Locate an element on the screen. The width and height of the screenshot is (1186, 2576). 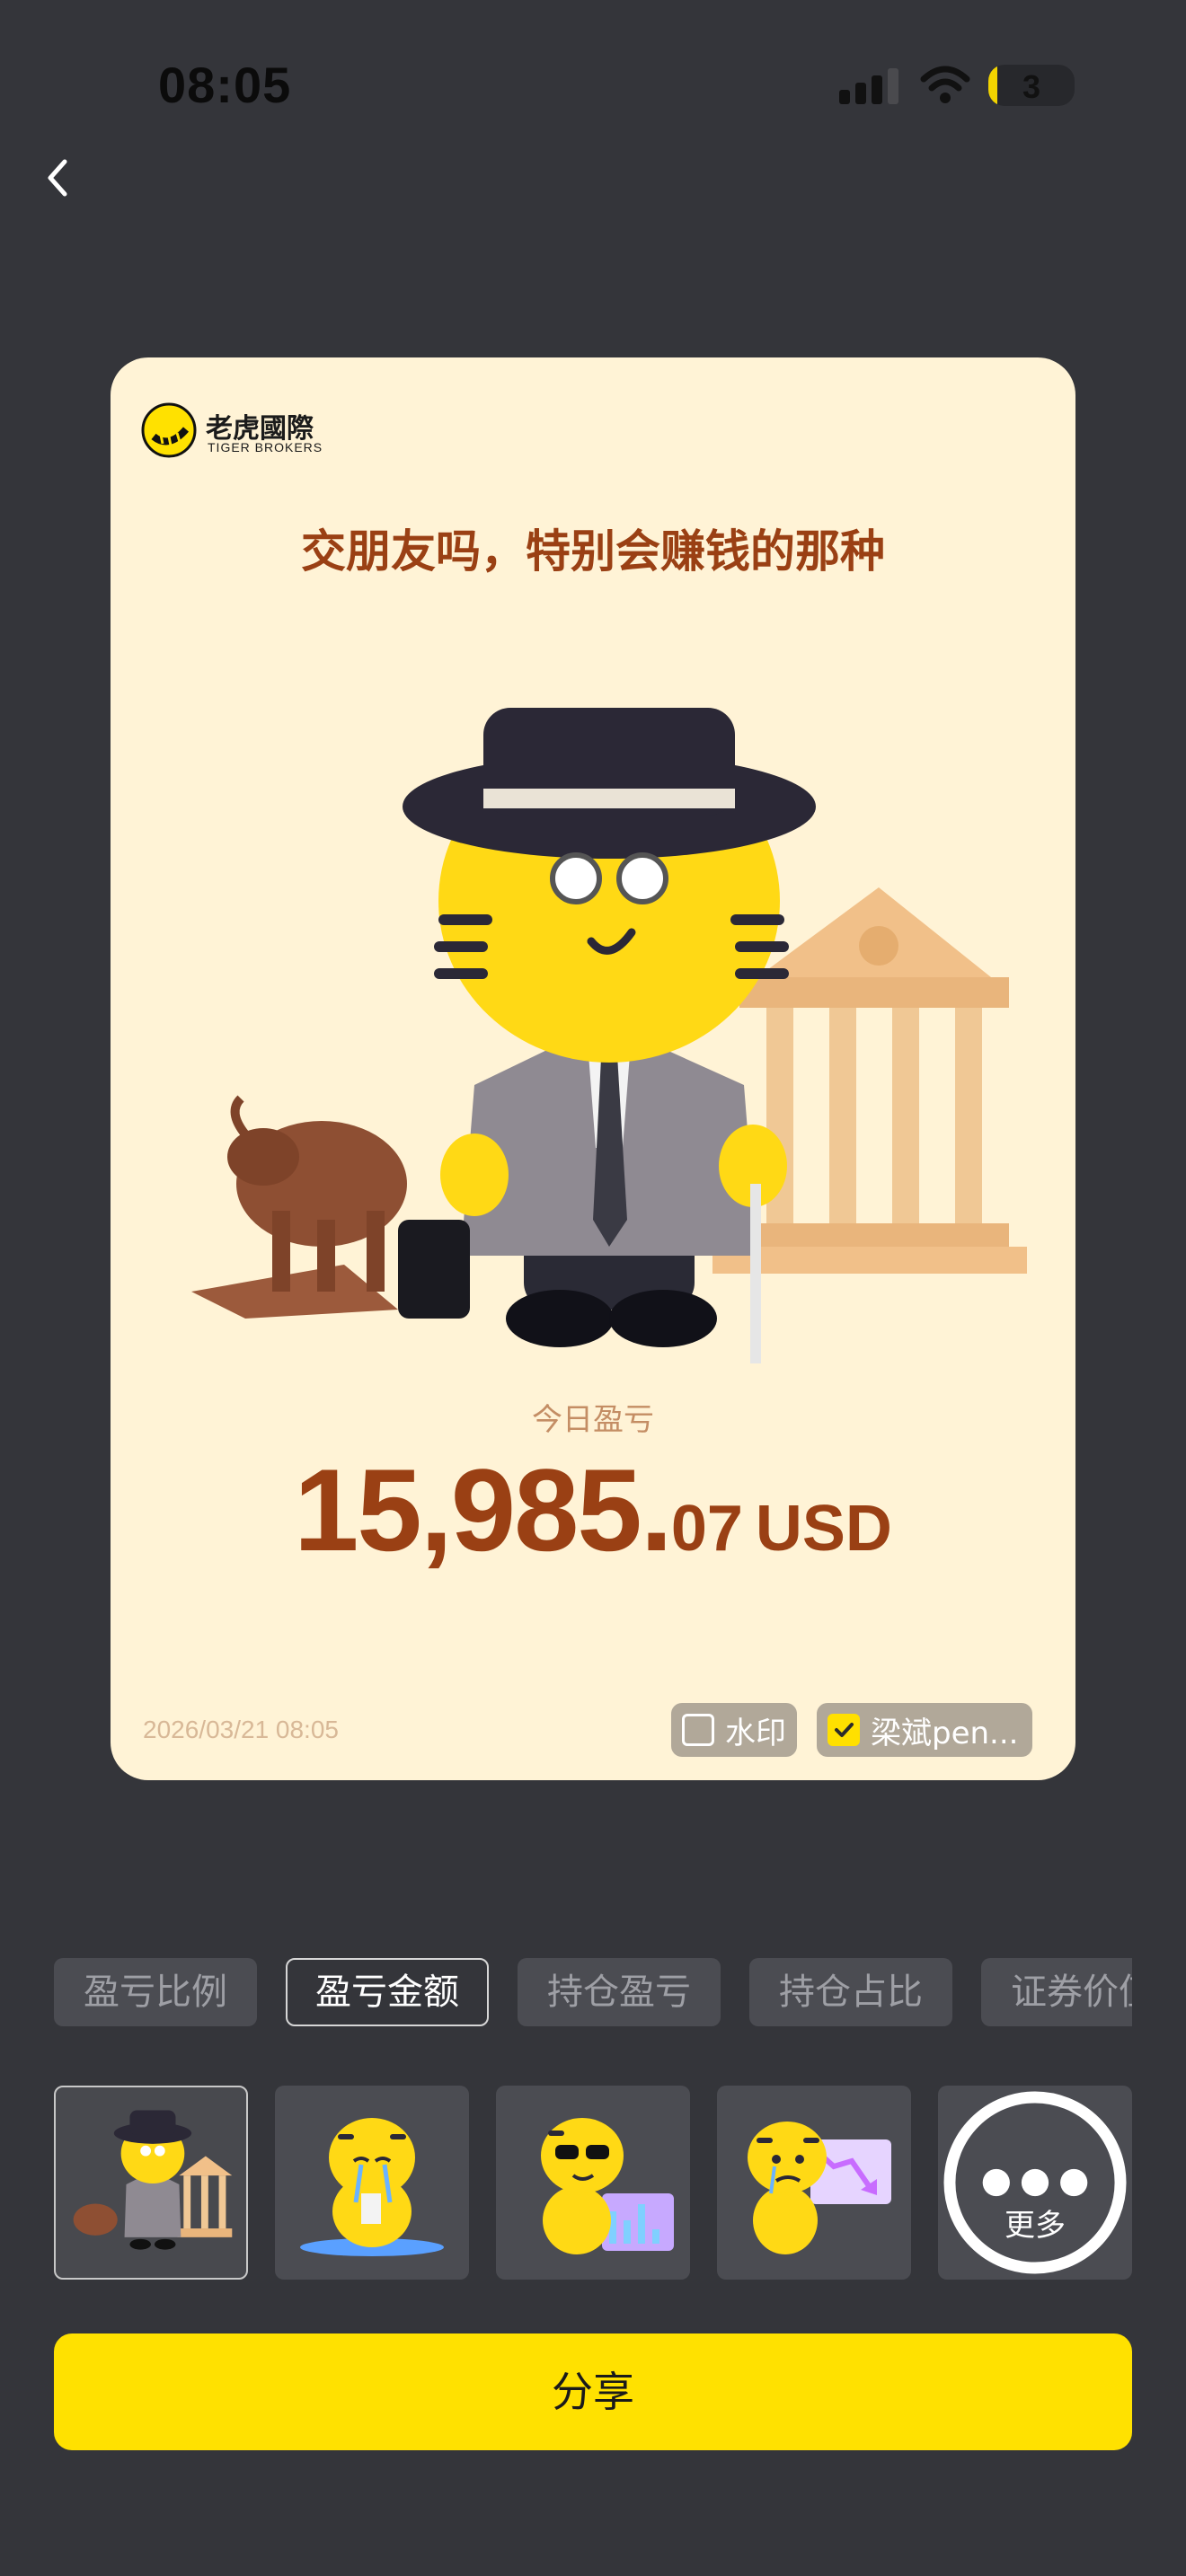
thumbnail-tiger-crying is located at coordinates (372, 2183).